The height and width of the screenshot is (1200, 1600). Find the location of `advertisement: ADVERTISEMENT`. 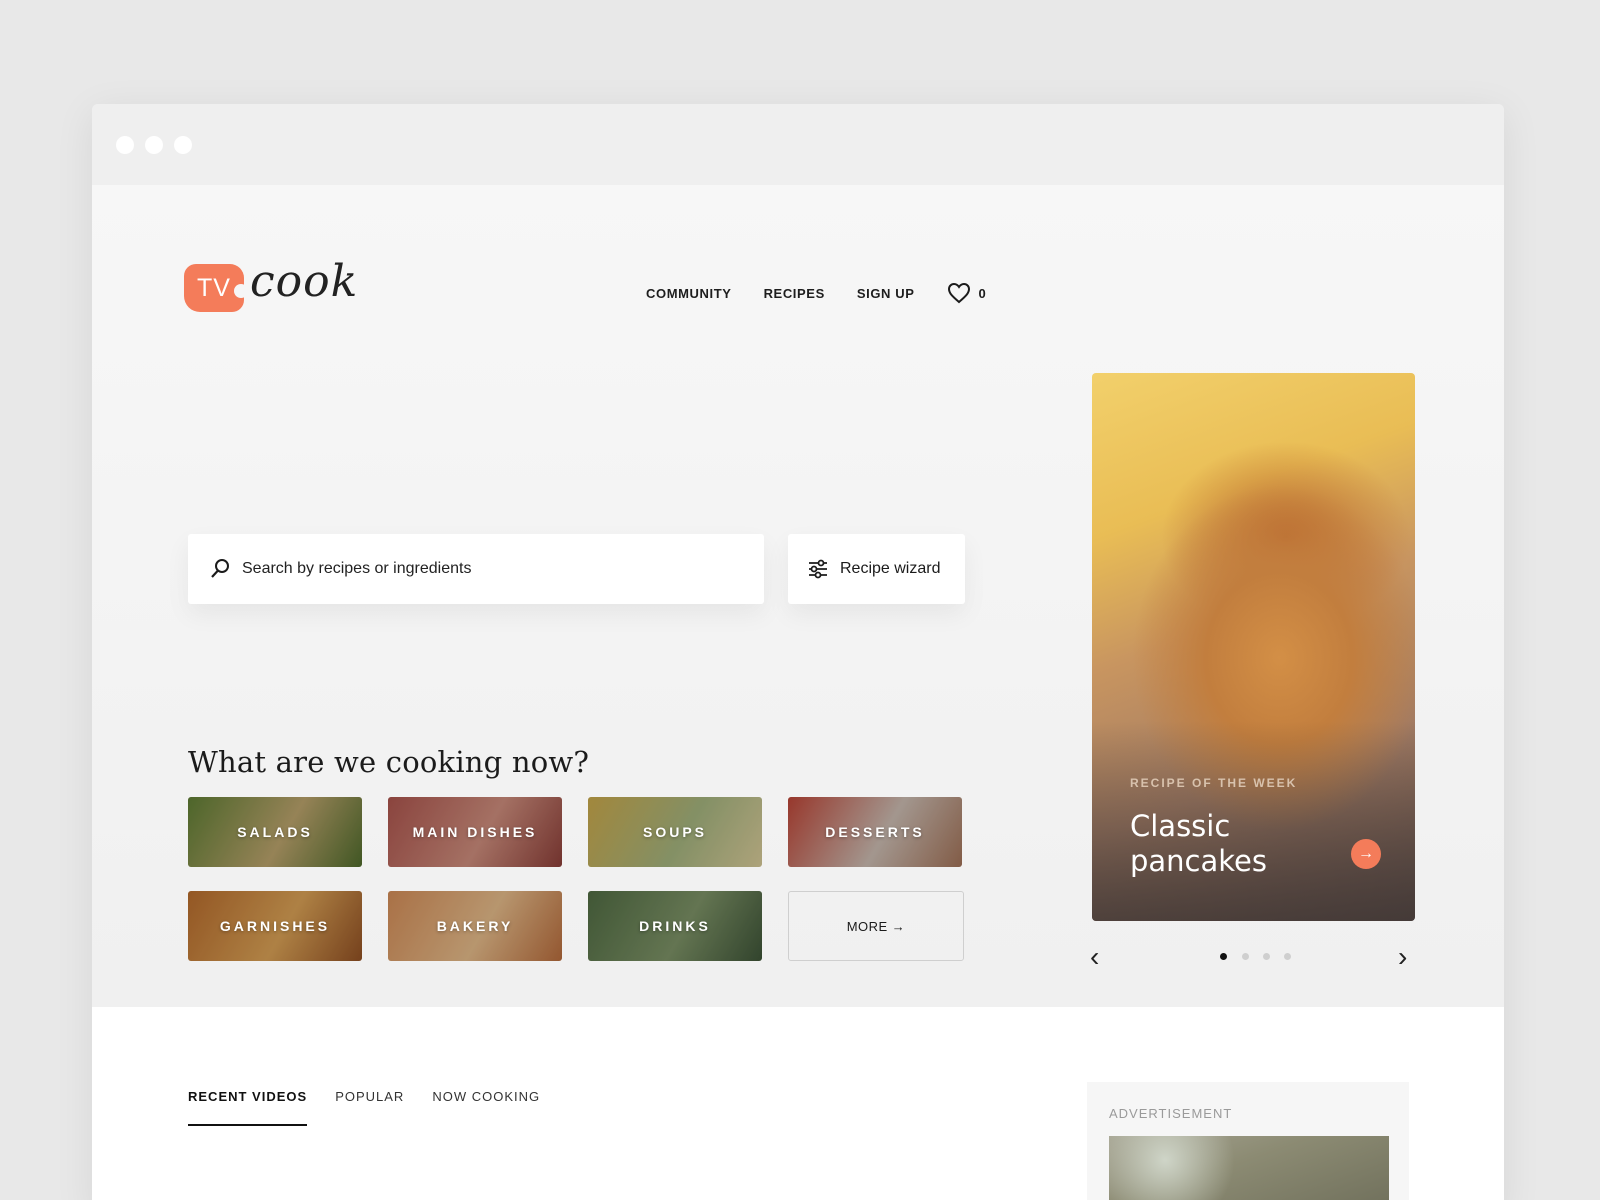

advertisement: ADVERTISEMENT is located at coordinates (1248, 1141).